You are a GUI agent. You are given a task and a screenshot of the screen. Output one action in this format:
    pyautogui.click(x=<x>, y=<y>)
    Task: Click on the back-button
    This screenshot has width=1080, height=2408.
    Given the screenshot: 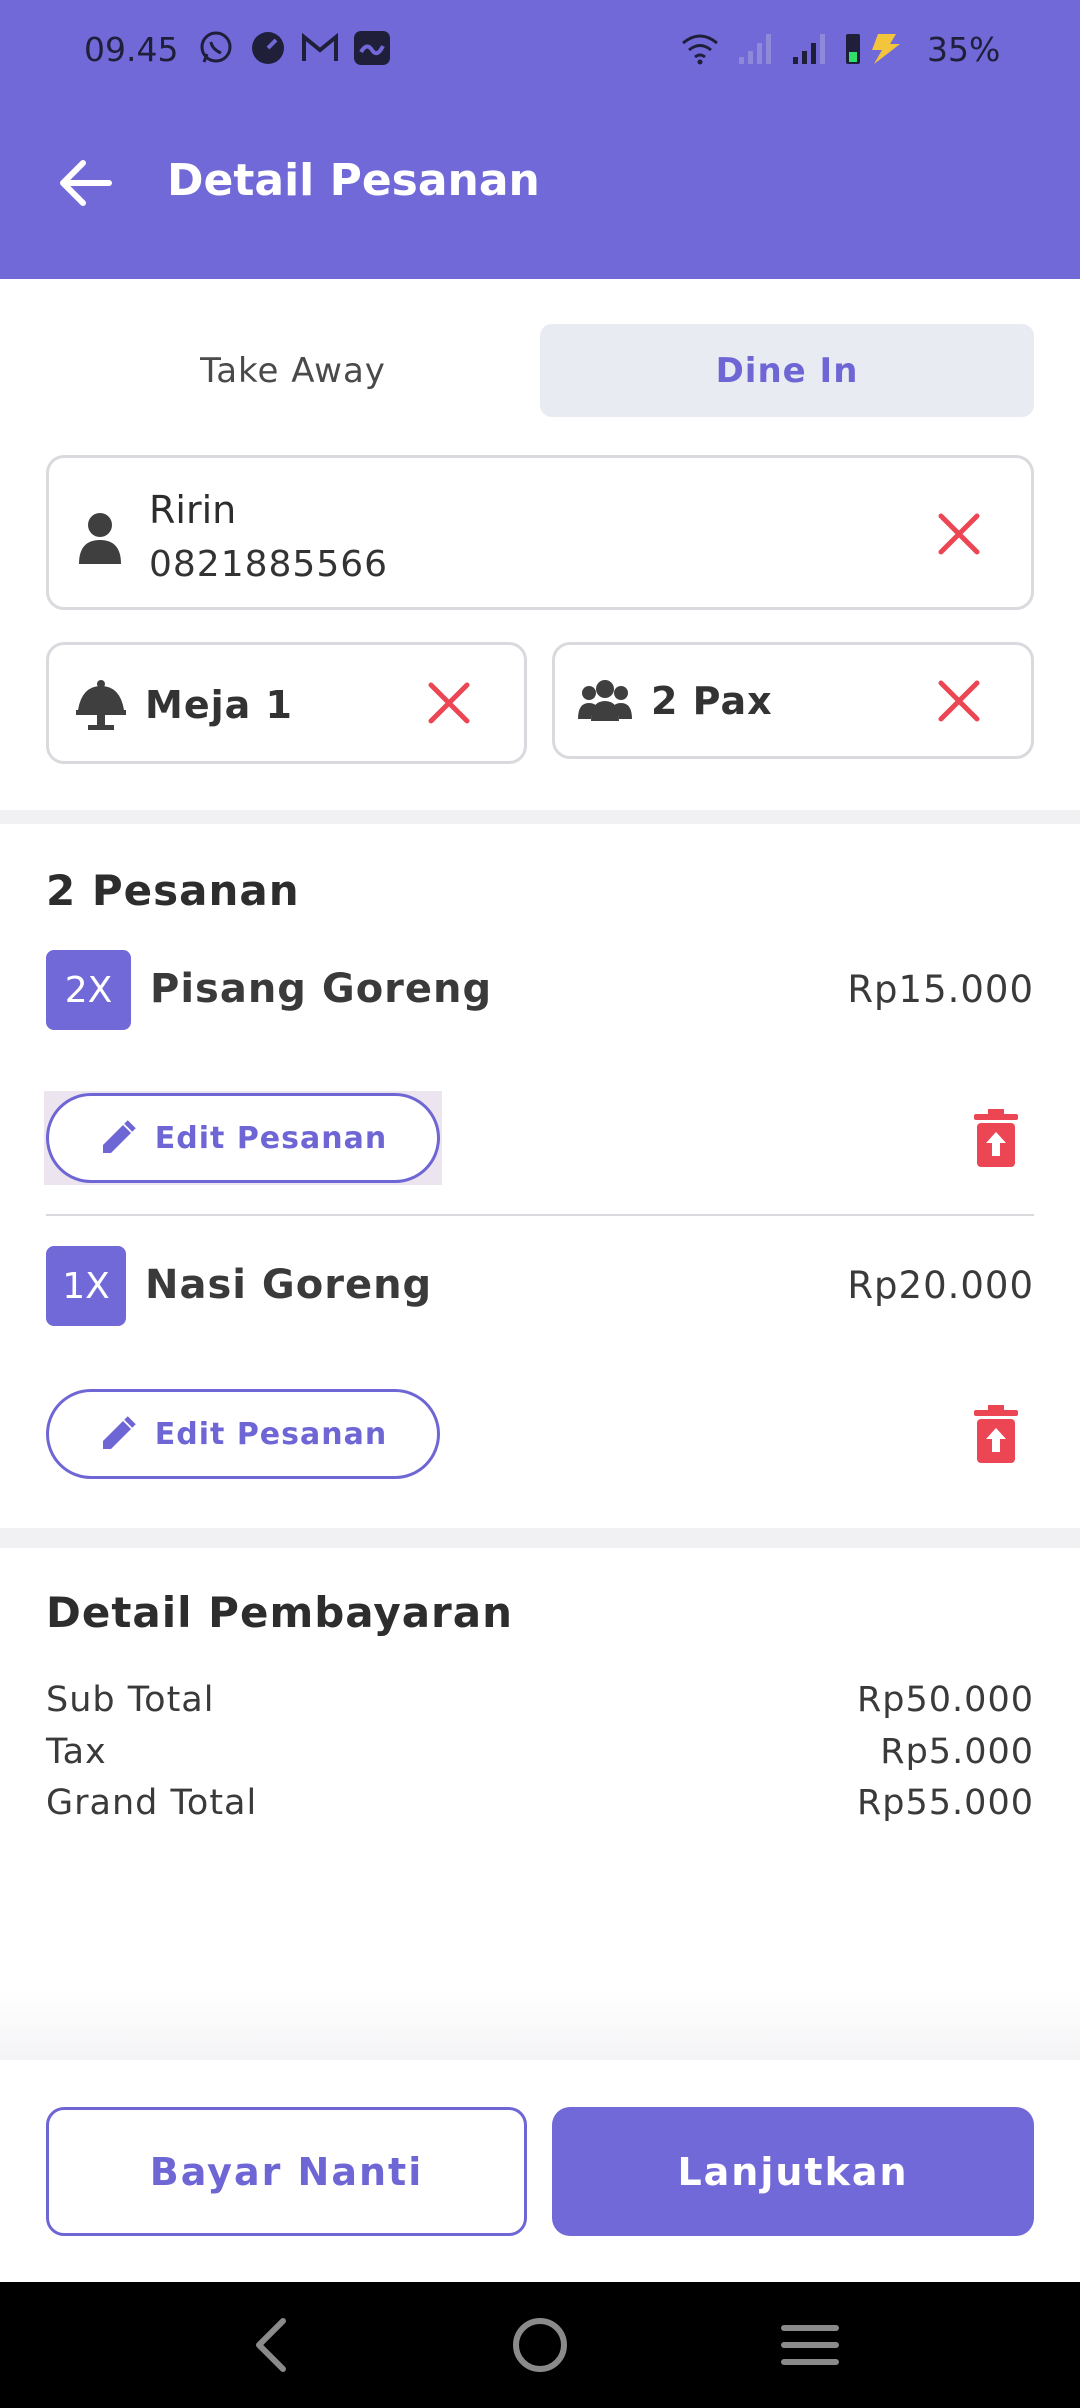 What is the action you would take?
    pyautogui.click(x=85, y=183)
    